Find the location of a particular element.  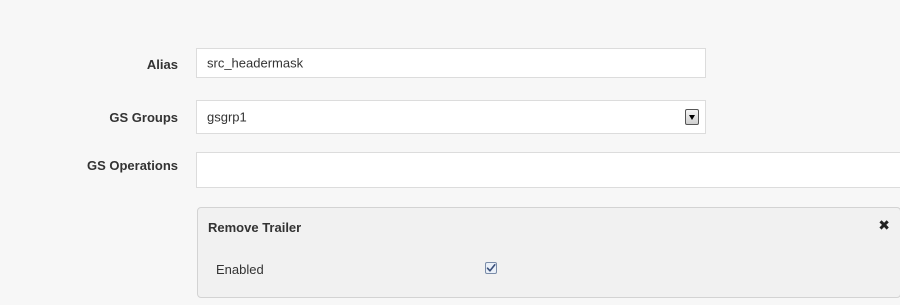

alias-row: Alias src_headermask is located at coordinates (450, 64).